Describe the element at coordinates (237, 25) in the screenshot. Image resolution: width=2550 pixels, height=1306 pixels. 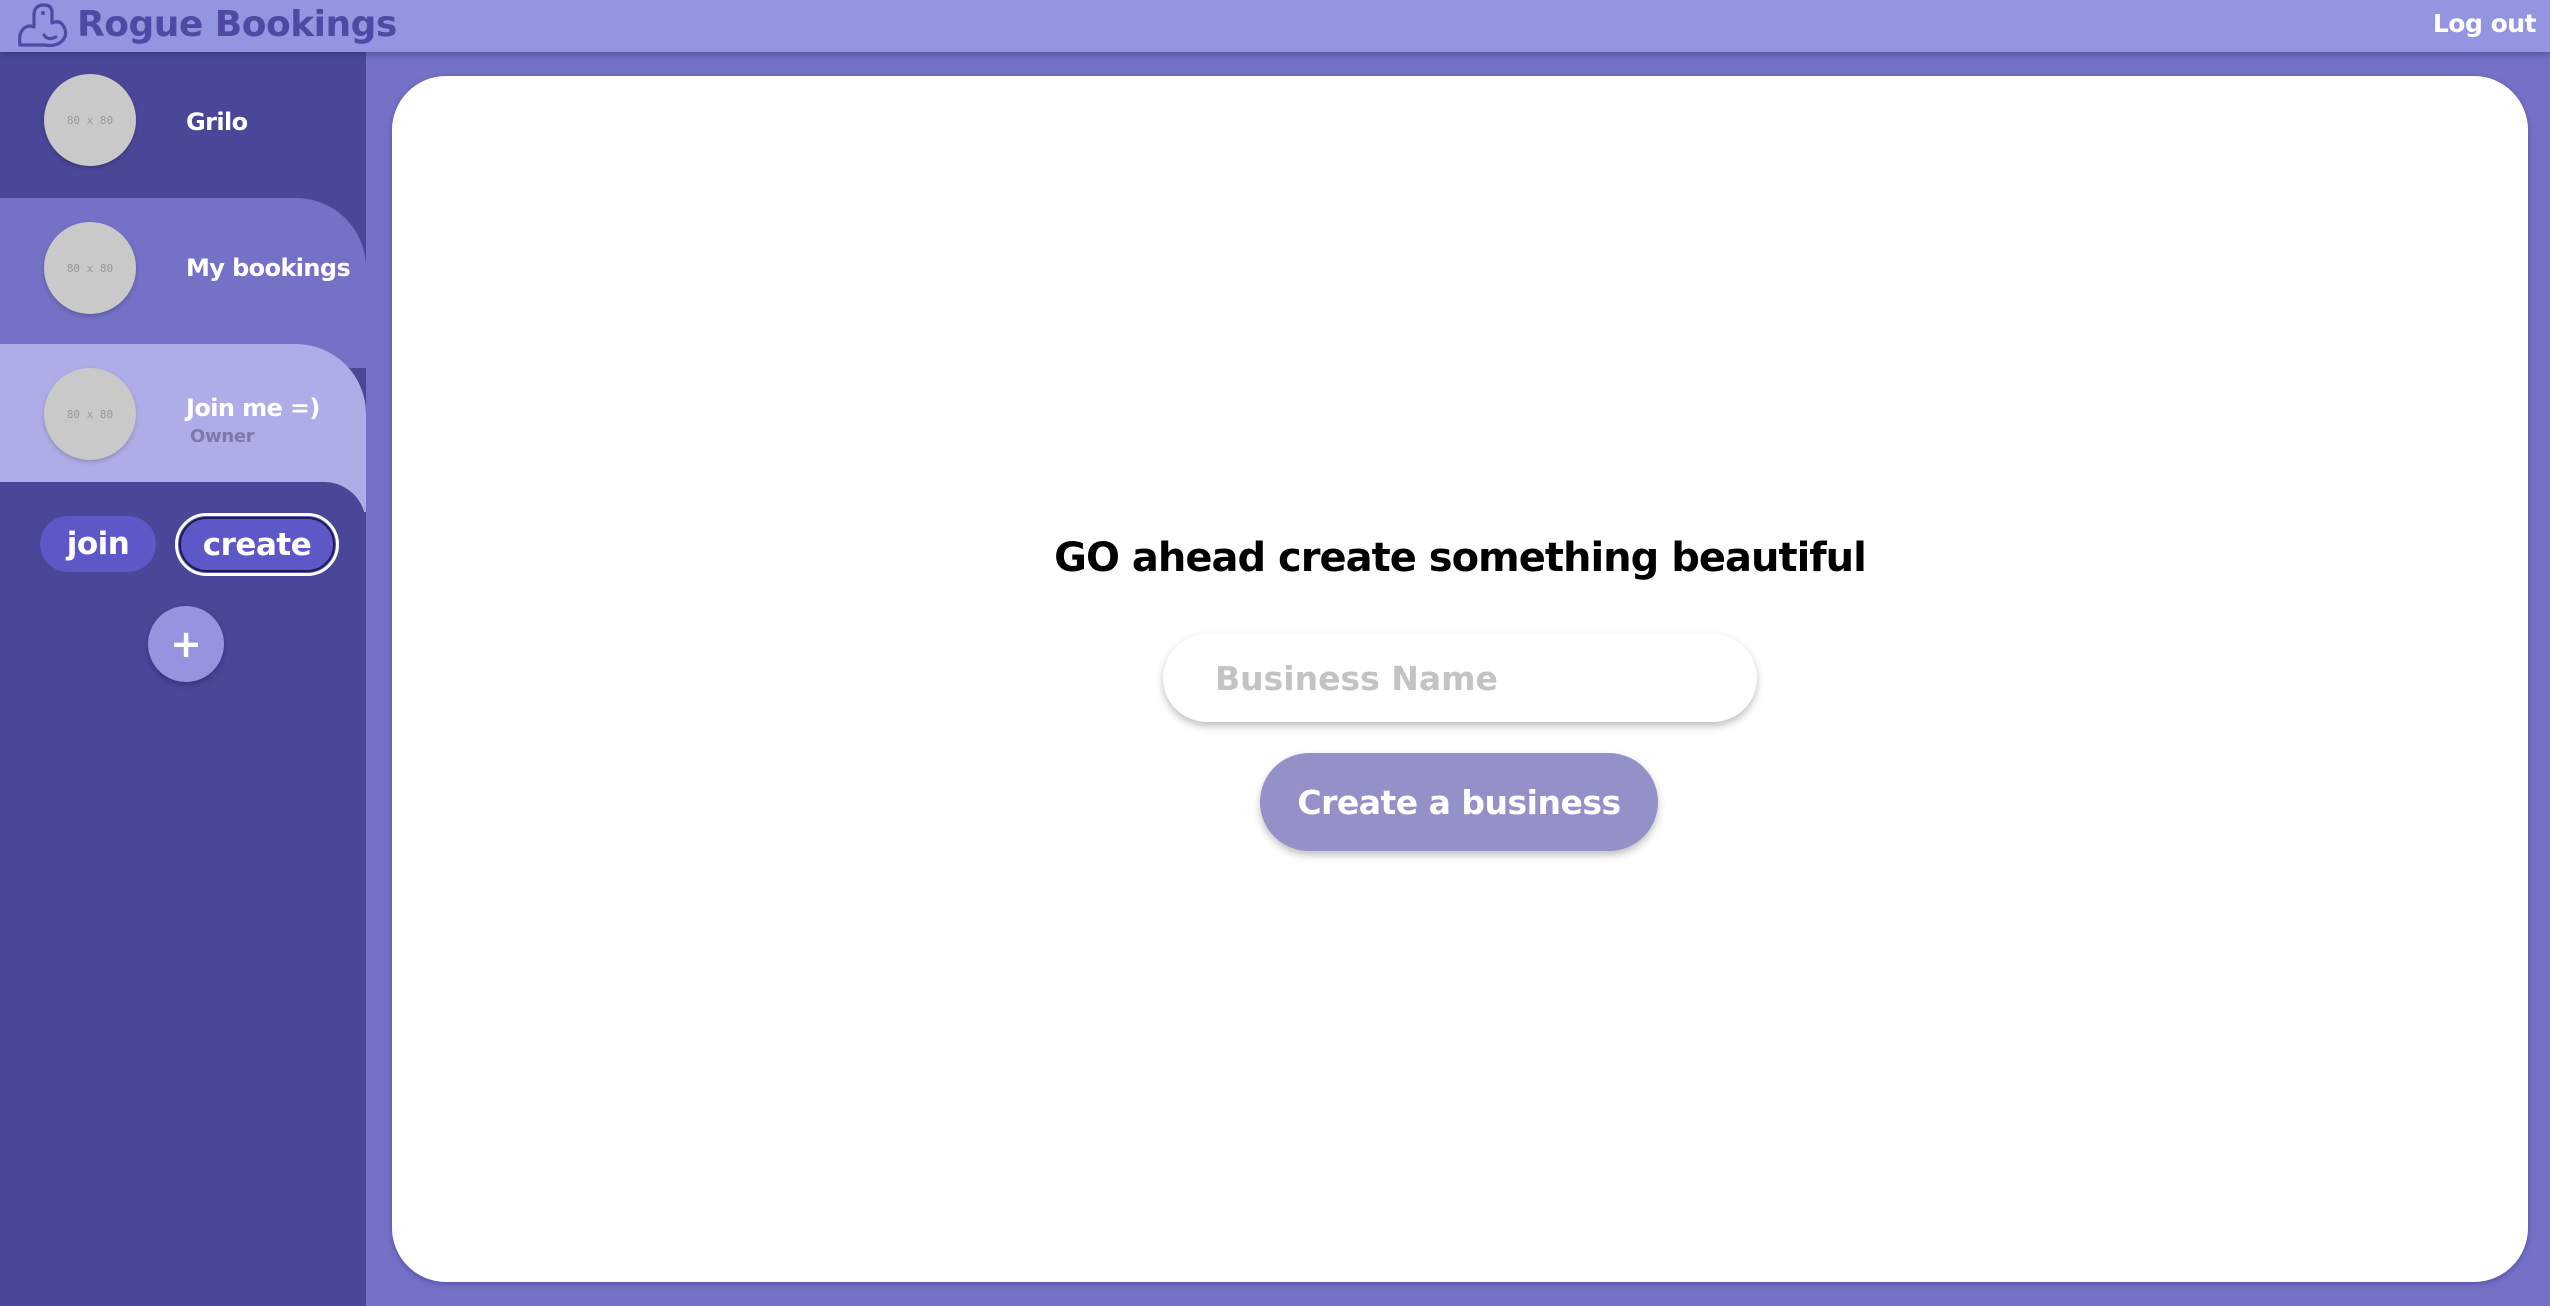
I see `brand-title: Rogue Bookings` at that location.